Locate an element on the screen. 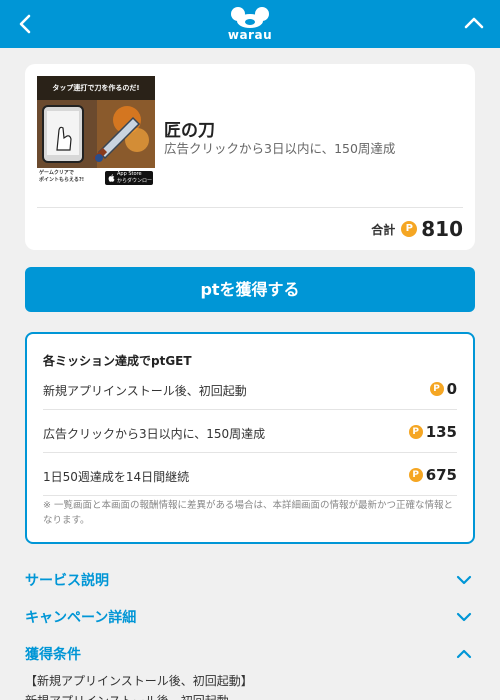 Image resolution: width=500 pixels, height=700 pixels. get-points-button: ptを獲得する is located at coordinates (250, 289).